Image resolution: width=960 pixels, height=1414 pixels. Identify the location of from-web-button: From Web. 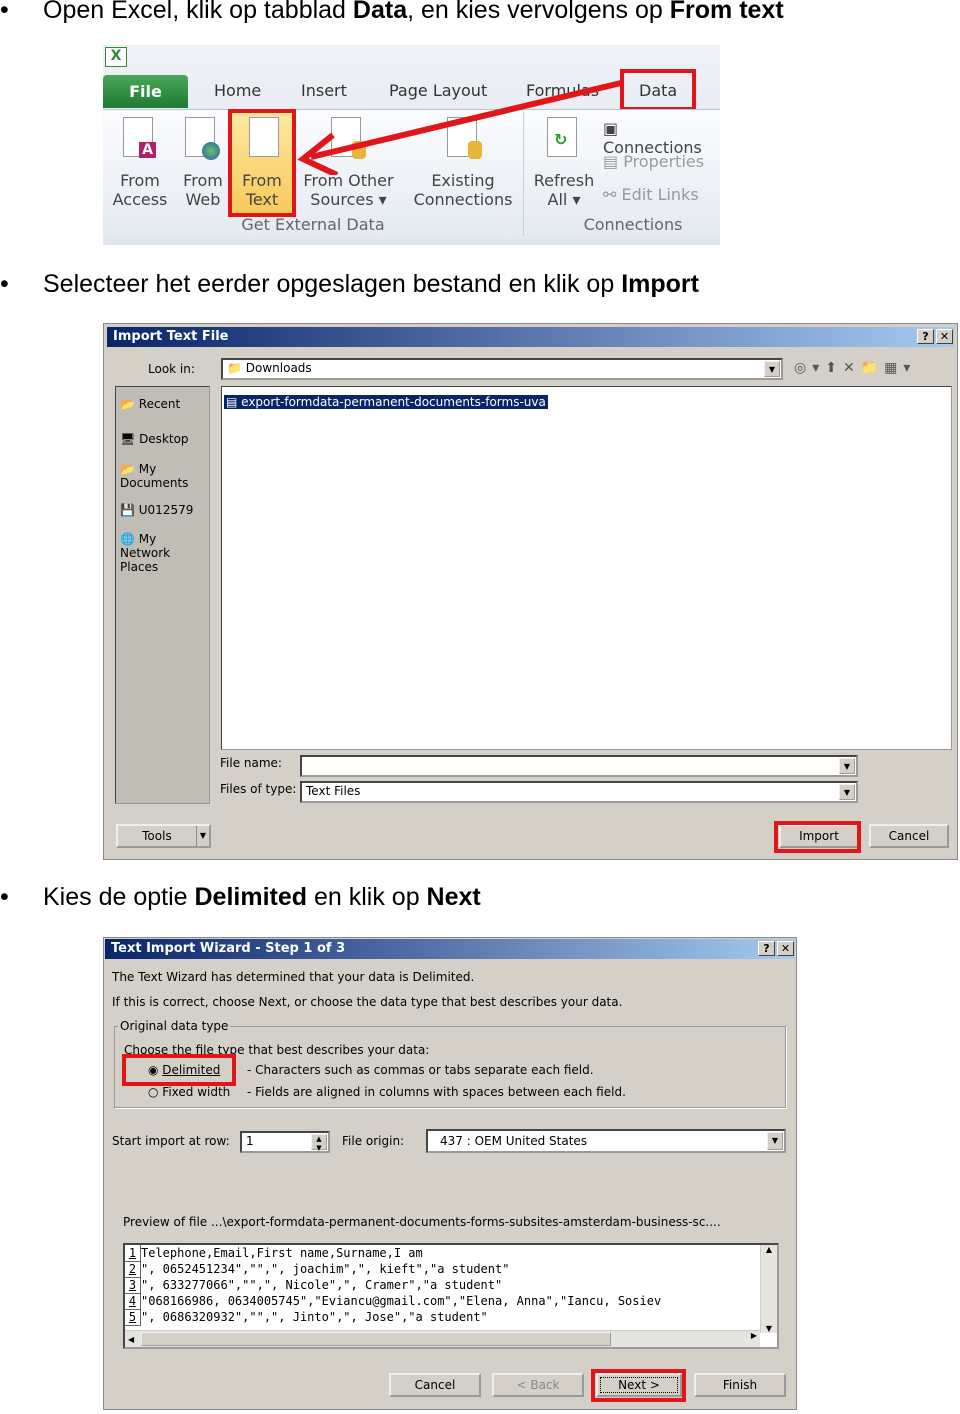
(203, 190).